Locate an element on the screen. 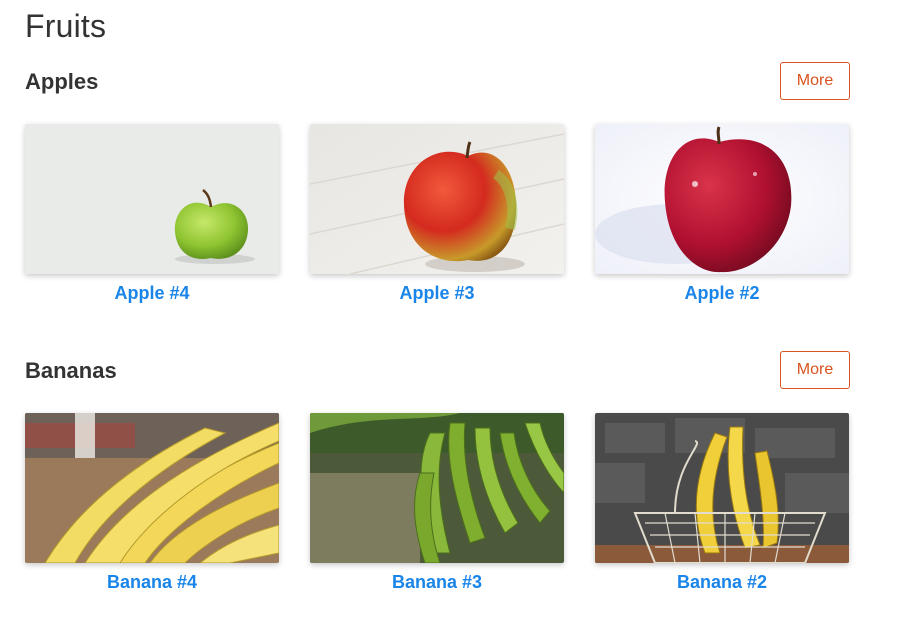 The height and width of the screenshot is (624, 897). card-apple-2: Apple #2 is located at coordinates (722, 214).